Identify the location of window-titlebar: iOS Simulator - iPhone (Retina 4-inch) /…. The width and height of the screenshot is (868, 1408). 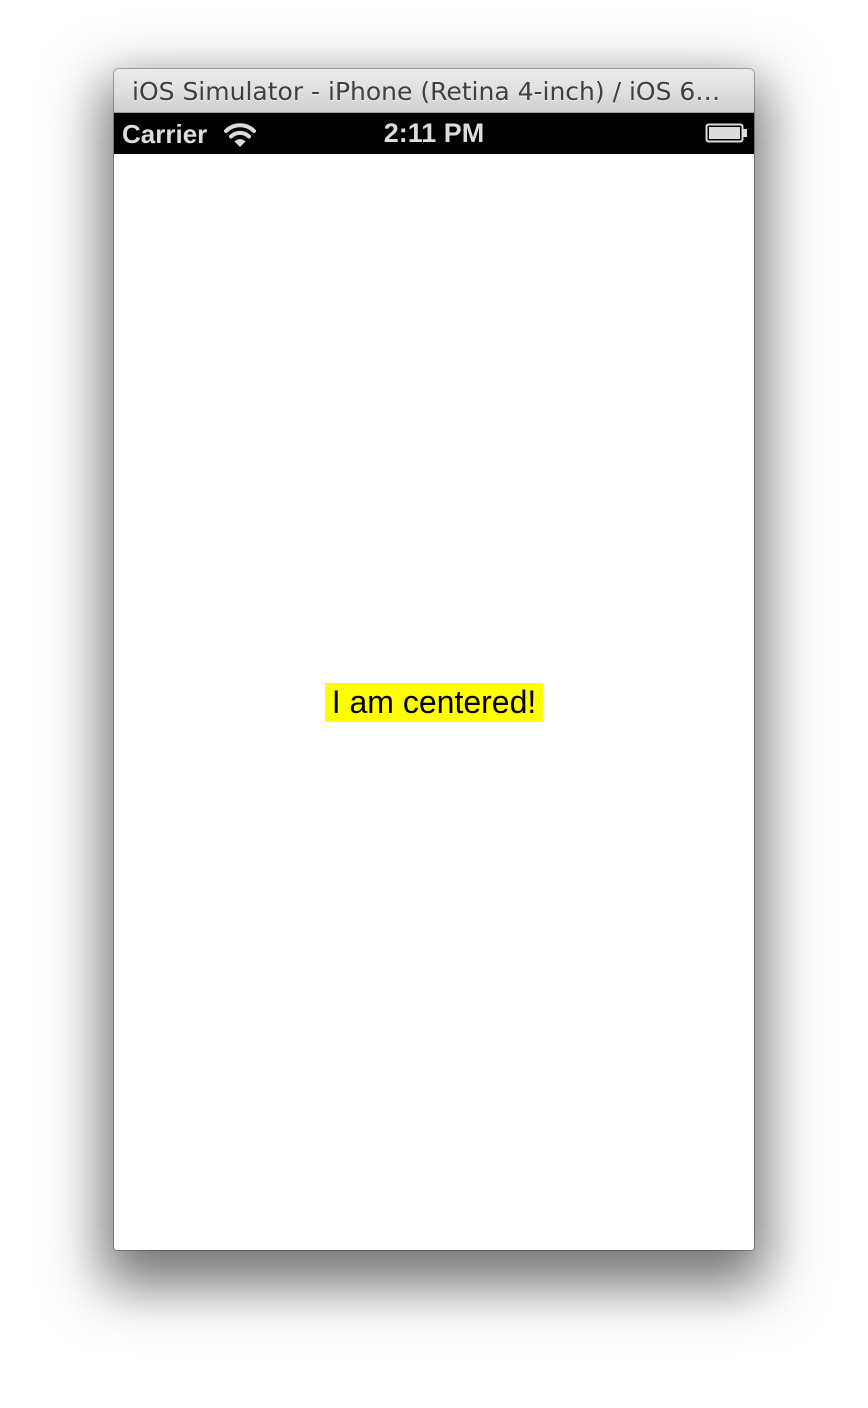
(434, 91).